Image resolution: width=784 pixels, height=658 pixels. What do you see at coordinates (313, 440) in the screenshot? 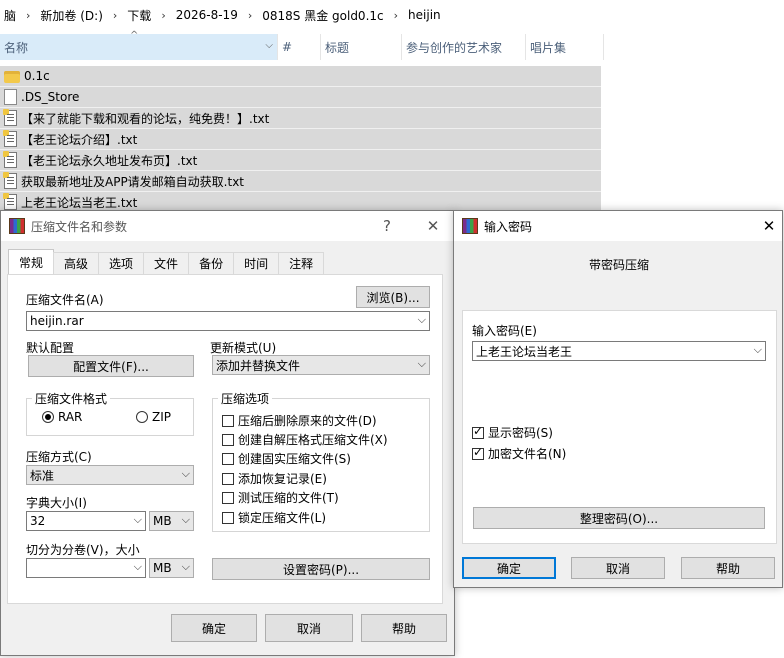
I see `option-label: 创建自解压格式压缩文件(X)` at bounding box center [313, 440].